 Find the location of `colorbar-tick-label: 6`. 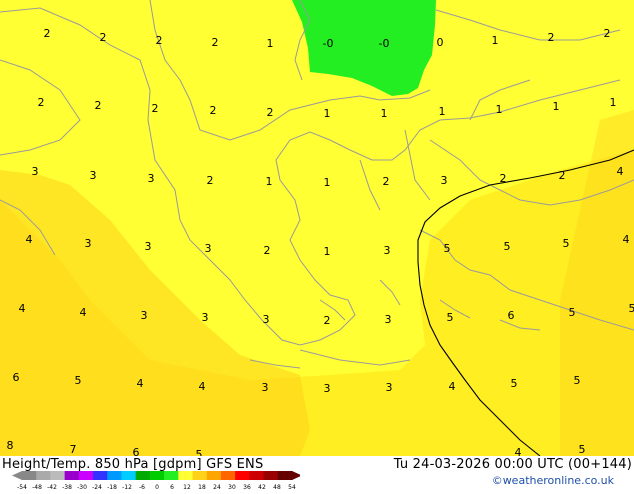

colorbar-tick-label: 6 is located at coordinates (172, 487).